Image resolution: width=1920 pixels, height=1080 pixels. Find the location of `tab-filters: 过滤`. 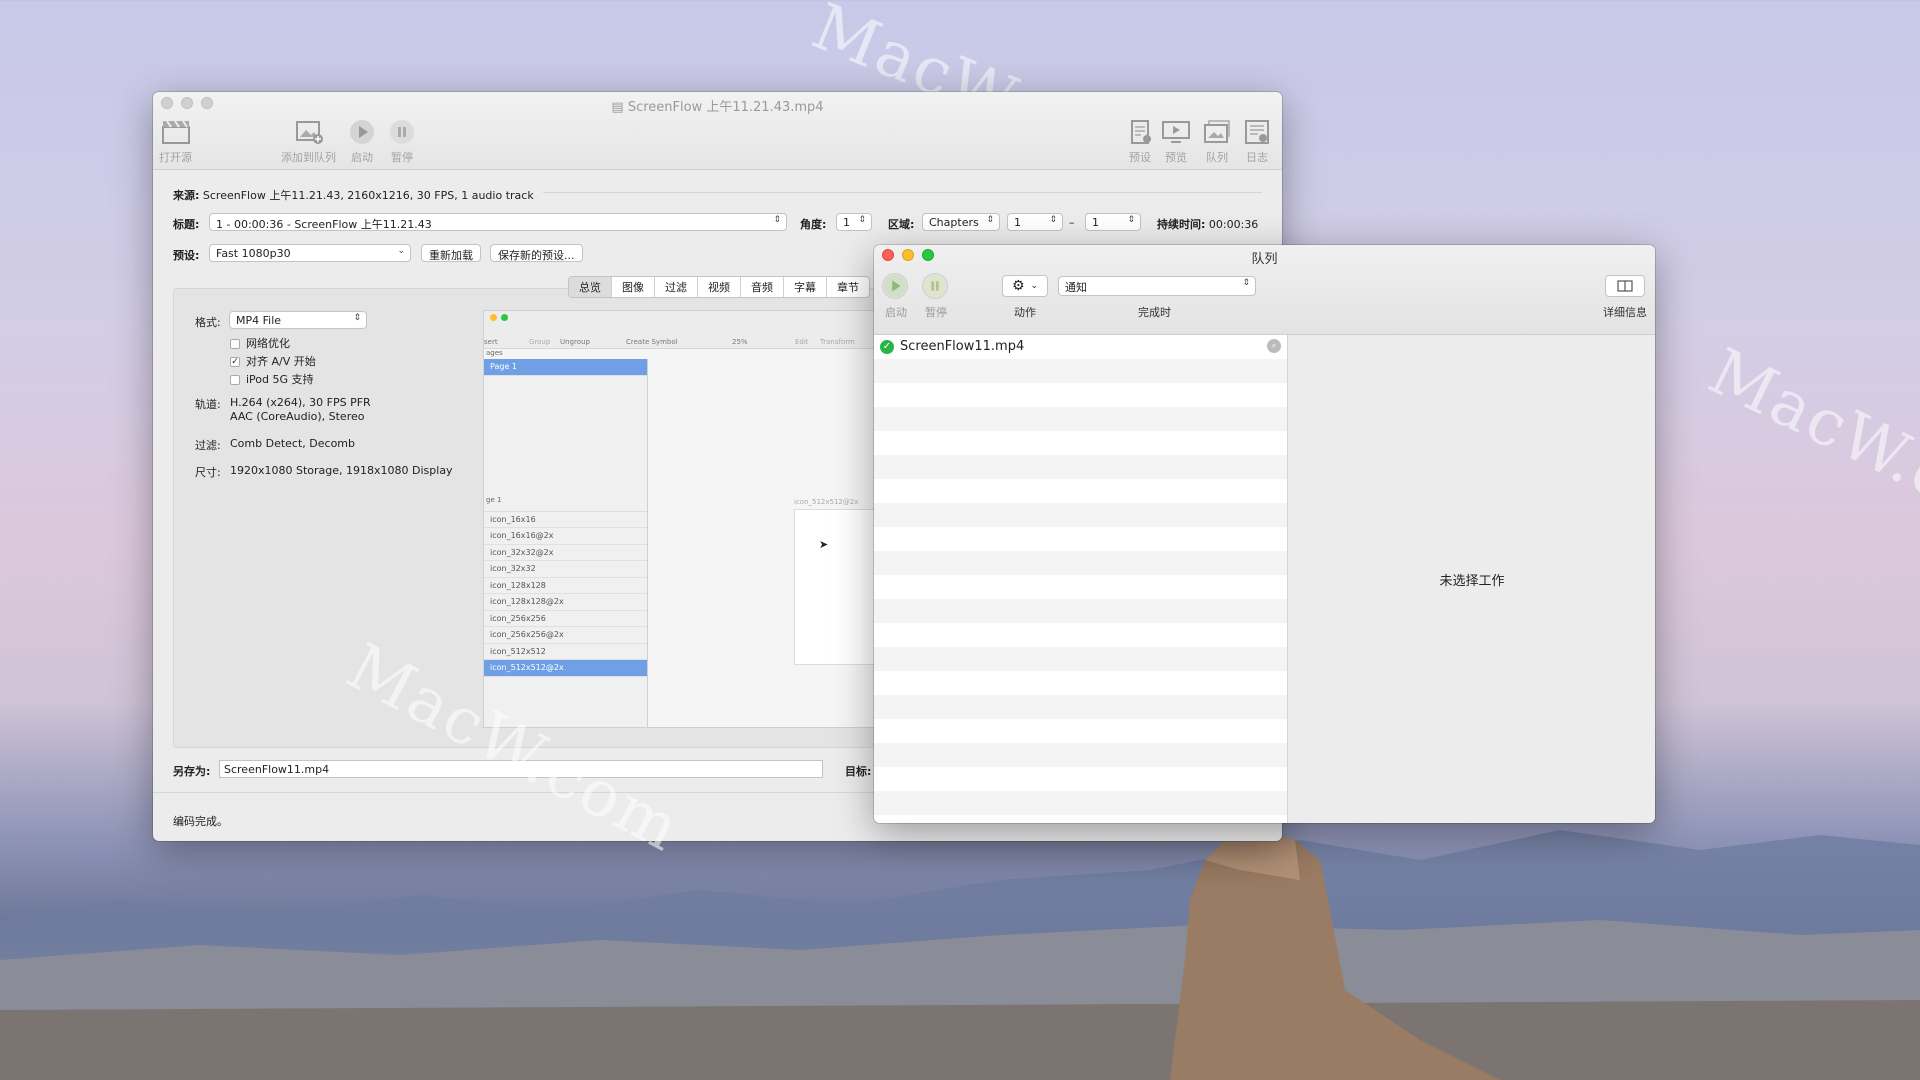

tab-filters: 过滤 is located at coordinates (676, 287).